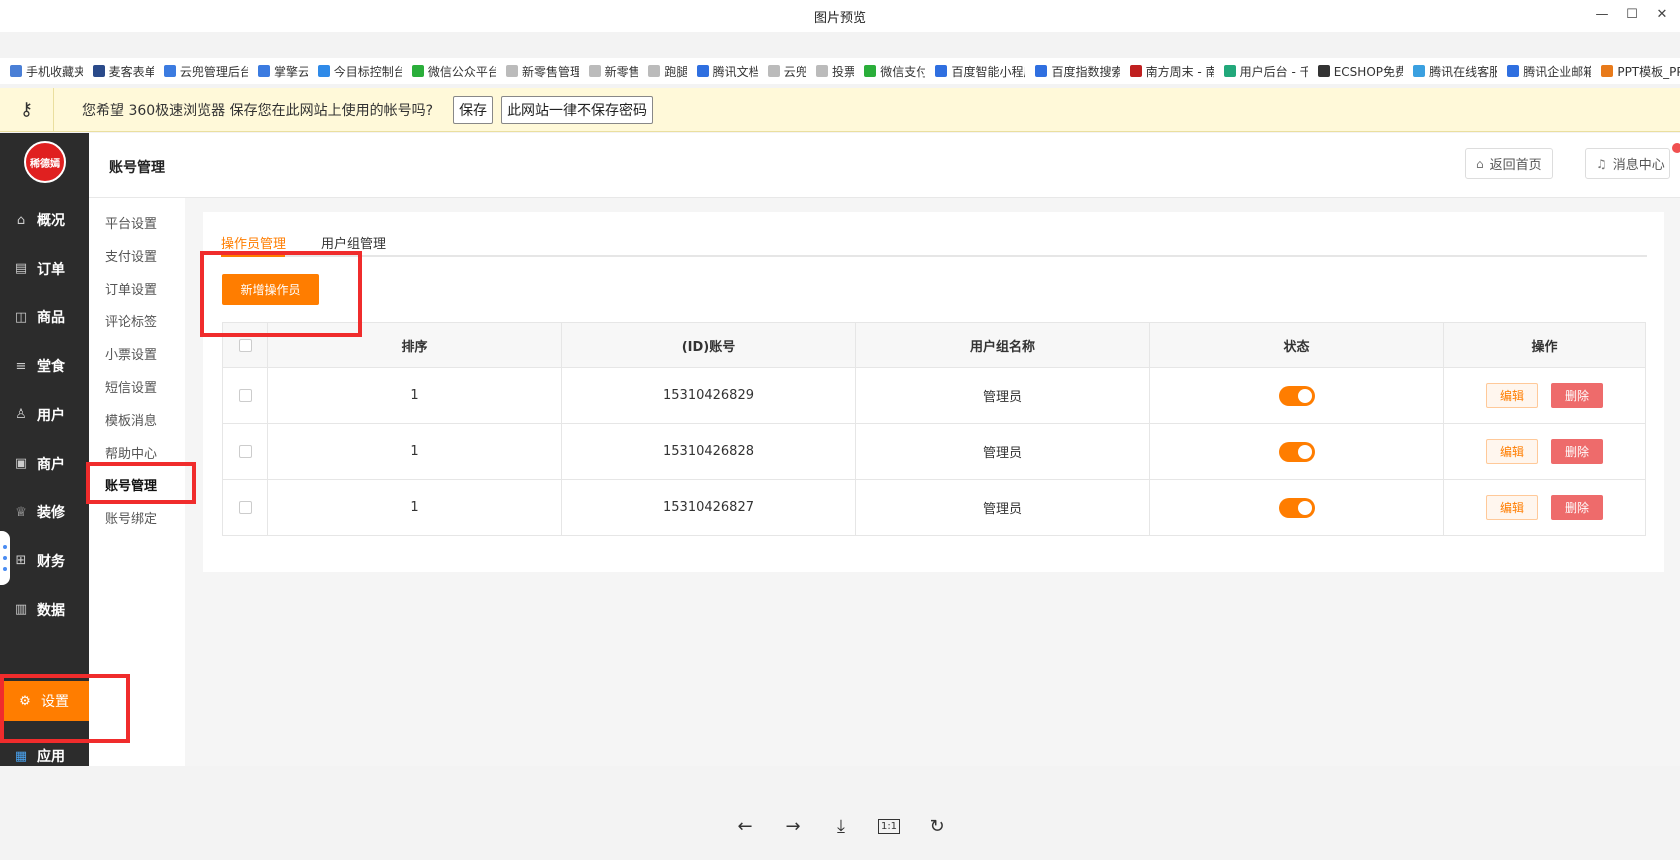 The image size is (1680, 860). What do you see at coordinates (131, 288) in the screenshot?
I see `subnav-item: 订单设置` at bounding box center [131, 288].